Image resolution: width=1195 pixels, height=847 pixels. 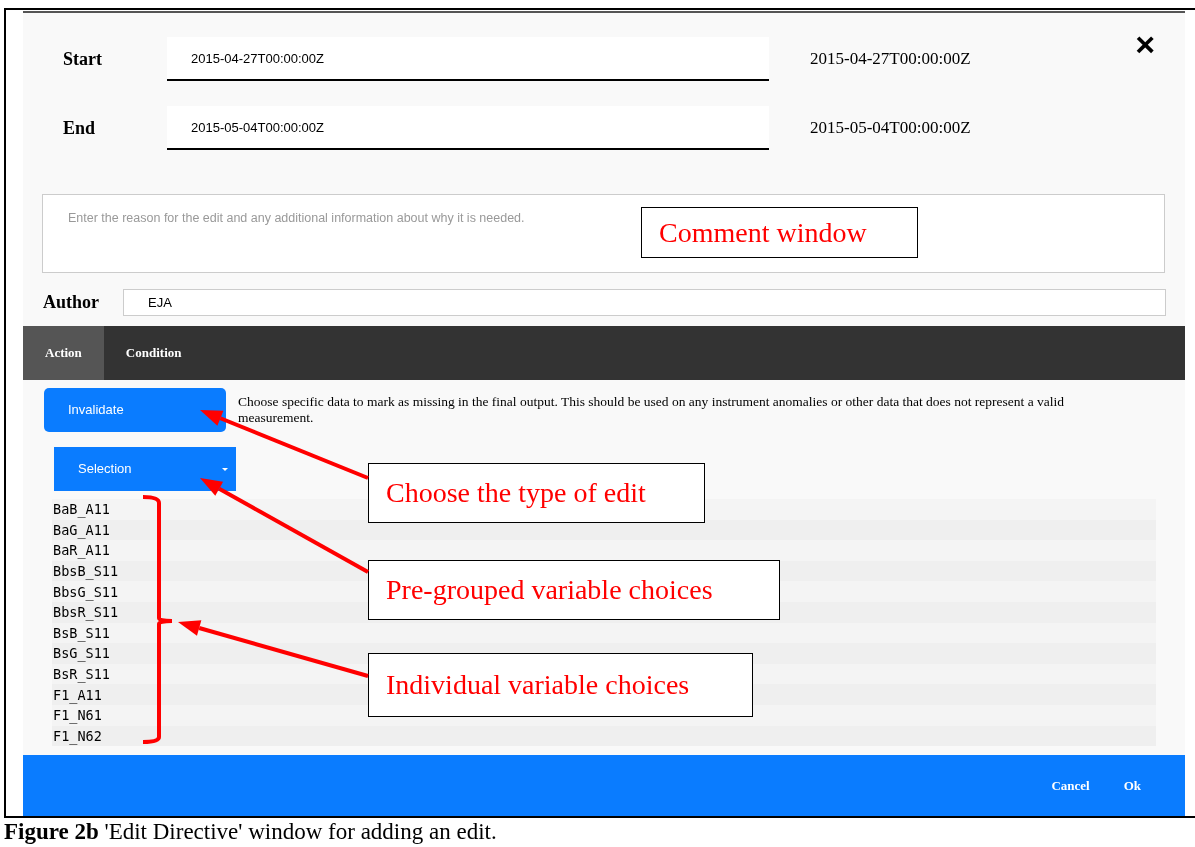 I want to click on variable-option: BbsR_S11, so click(x=86, y=612).